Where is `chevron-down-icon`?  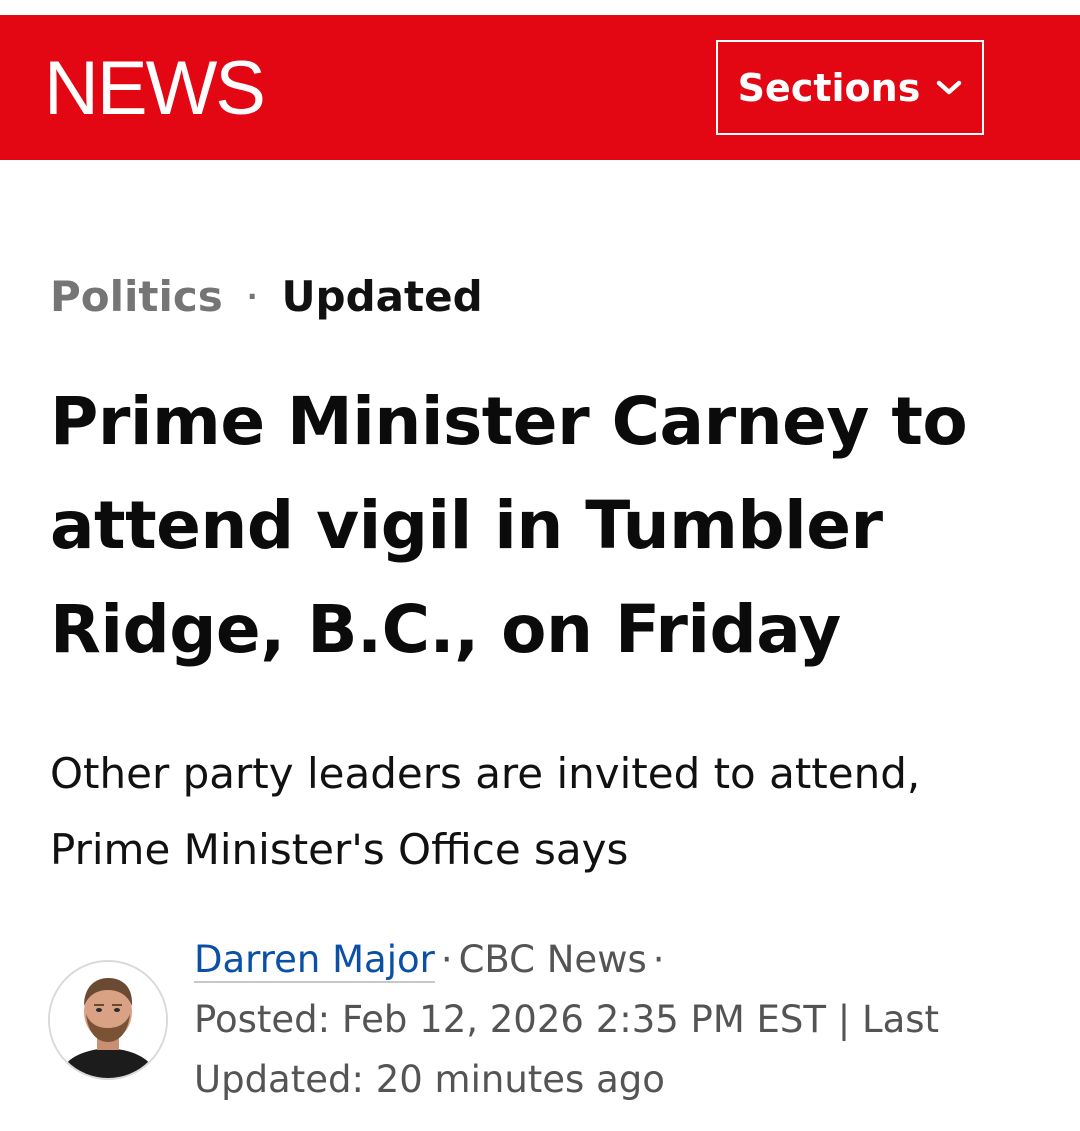
chevron-down-icon is located at coordinates (949, 88).